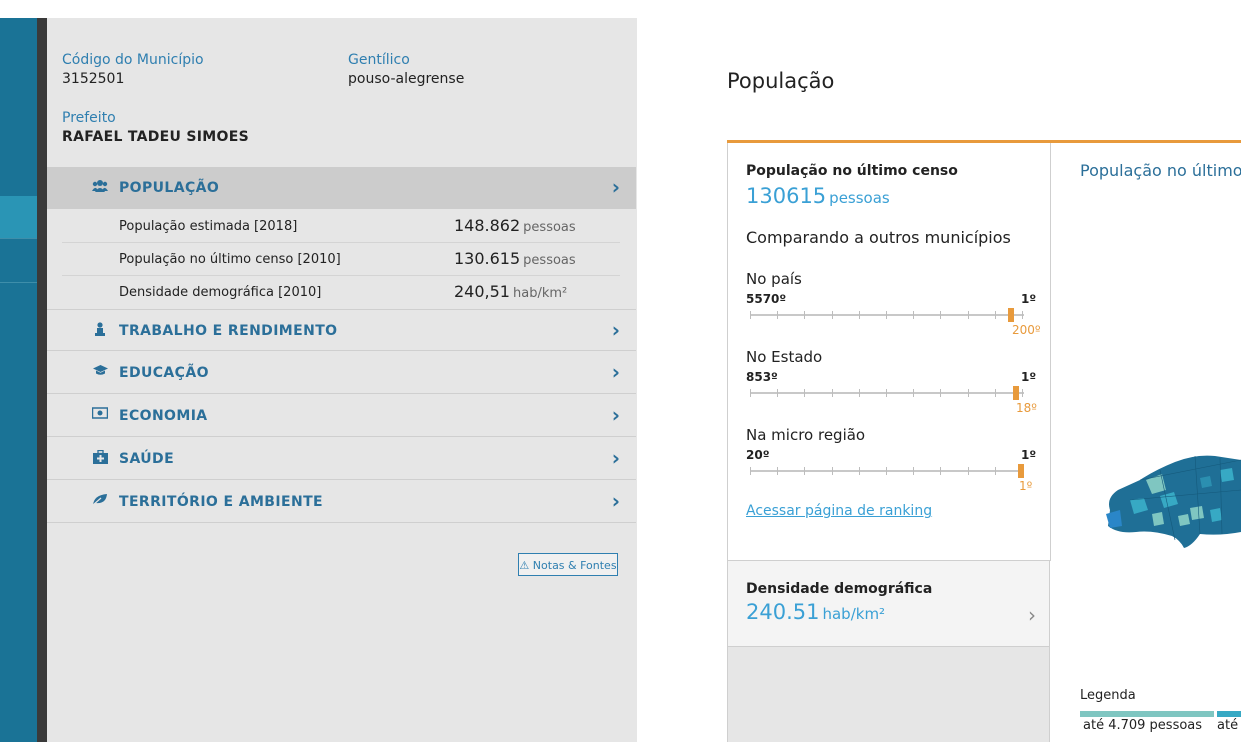  I want to click on notas-fontes-button: ⚠ Notas & Fontes, so click(568, 564).